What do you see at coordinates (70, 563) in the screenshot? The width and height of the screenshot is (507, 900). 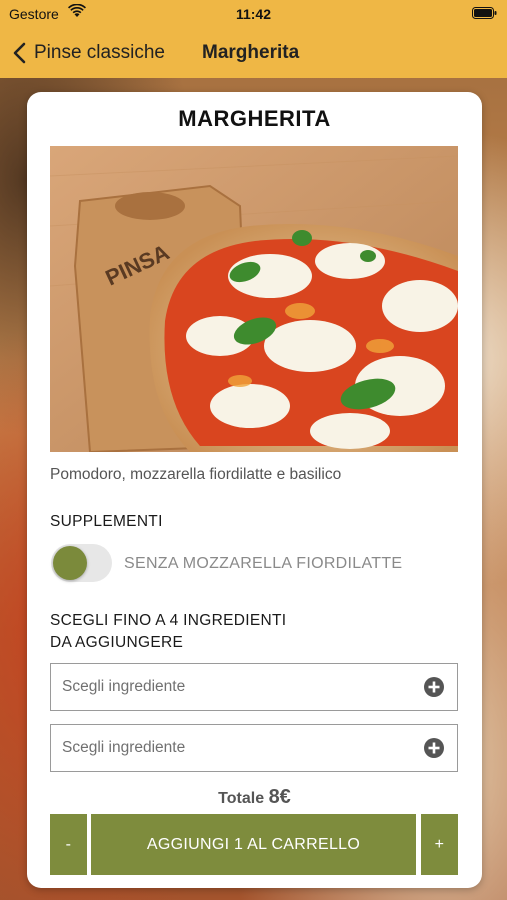 I see `toggle-knob` at bounding box center [70, 563].